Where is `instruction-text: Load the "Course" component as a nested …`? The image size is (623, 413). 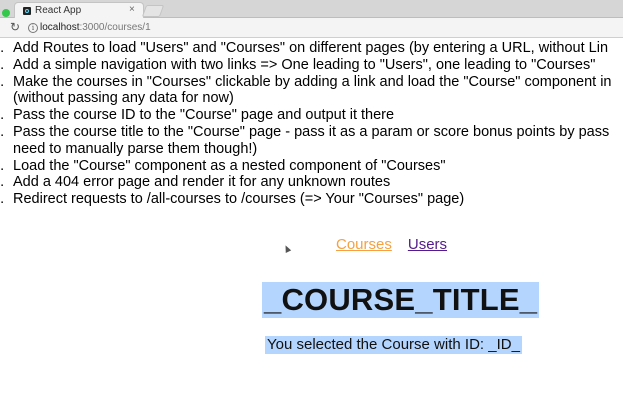
instruction-text: Load the "Course" component as a nested … is located at coordinates (229, 165).